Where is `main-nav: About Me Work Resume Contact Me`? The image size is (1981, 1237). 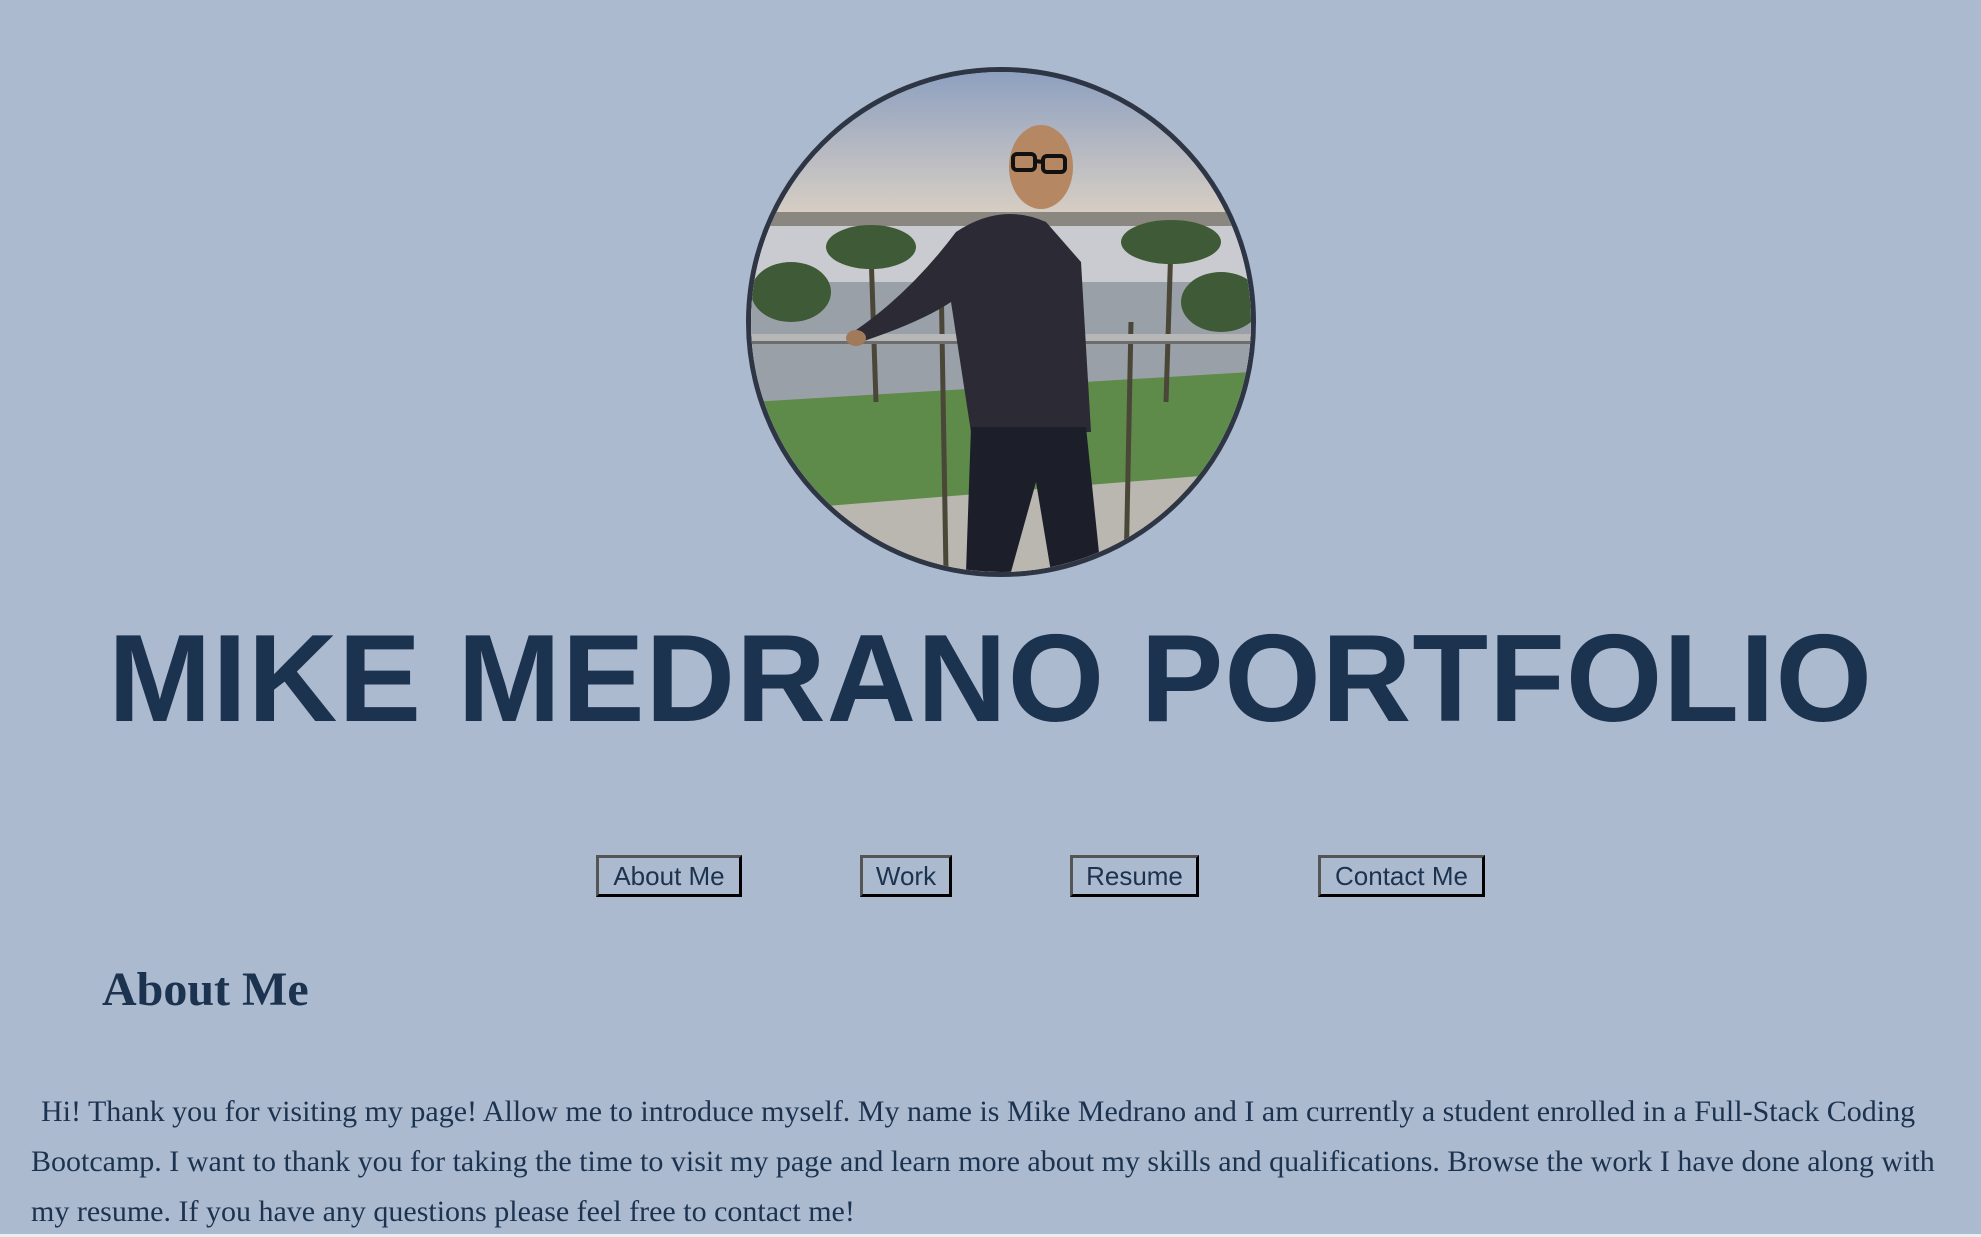 main-nav: About Me Work Resume Contact Me is located at coordinates (990, 876).